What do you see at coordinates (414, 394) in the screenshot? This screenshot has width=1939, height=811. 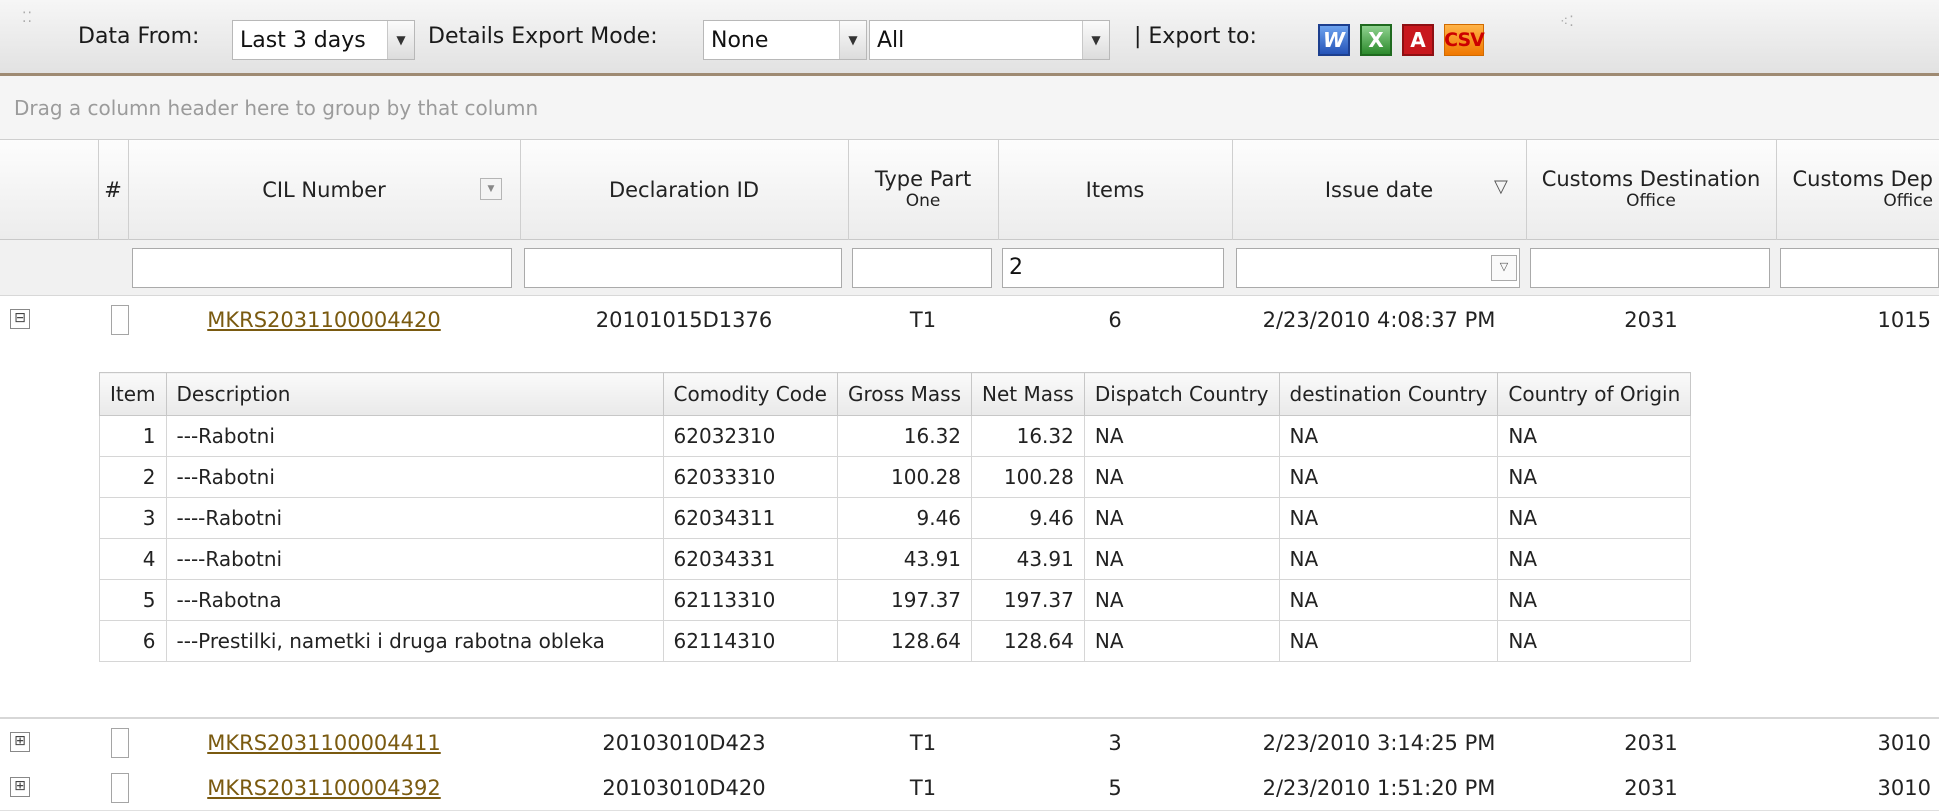 I see `detail-header-description: Description` at bounding box center [414, 394].